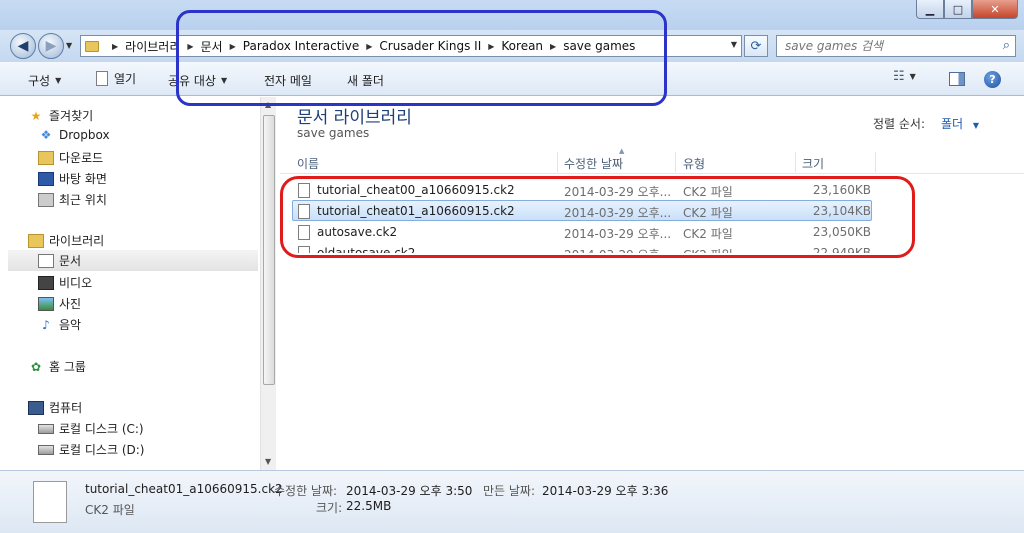 The image size is (1024, 533). What do you see at coordinates (39, 81) in the screenshot?
I see `organize-label: 구성` at bounding box center [39, 81].